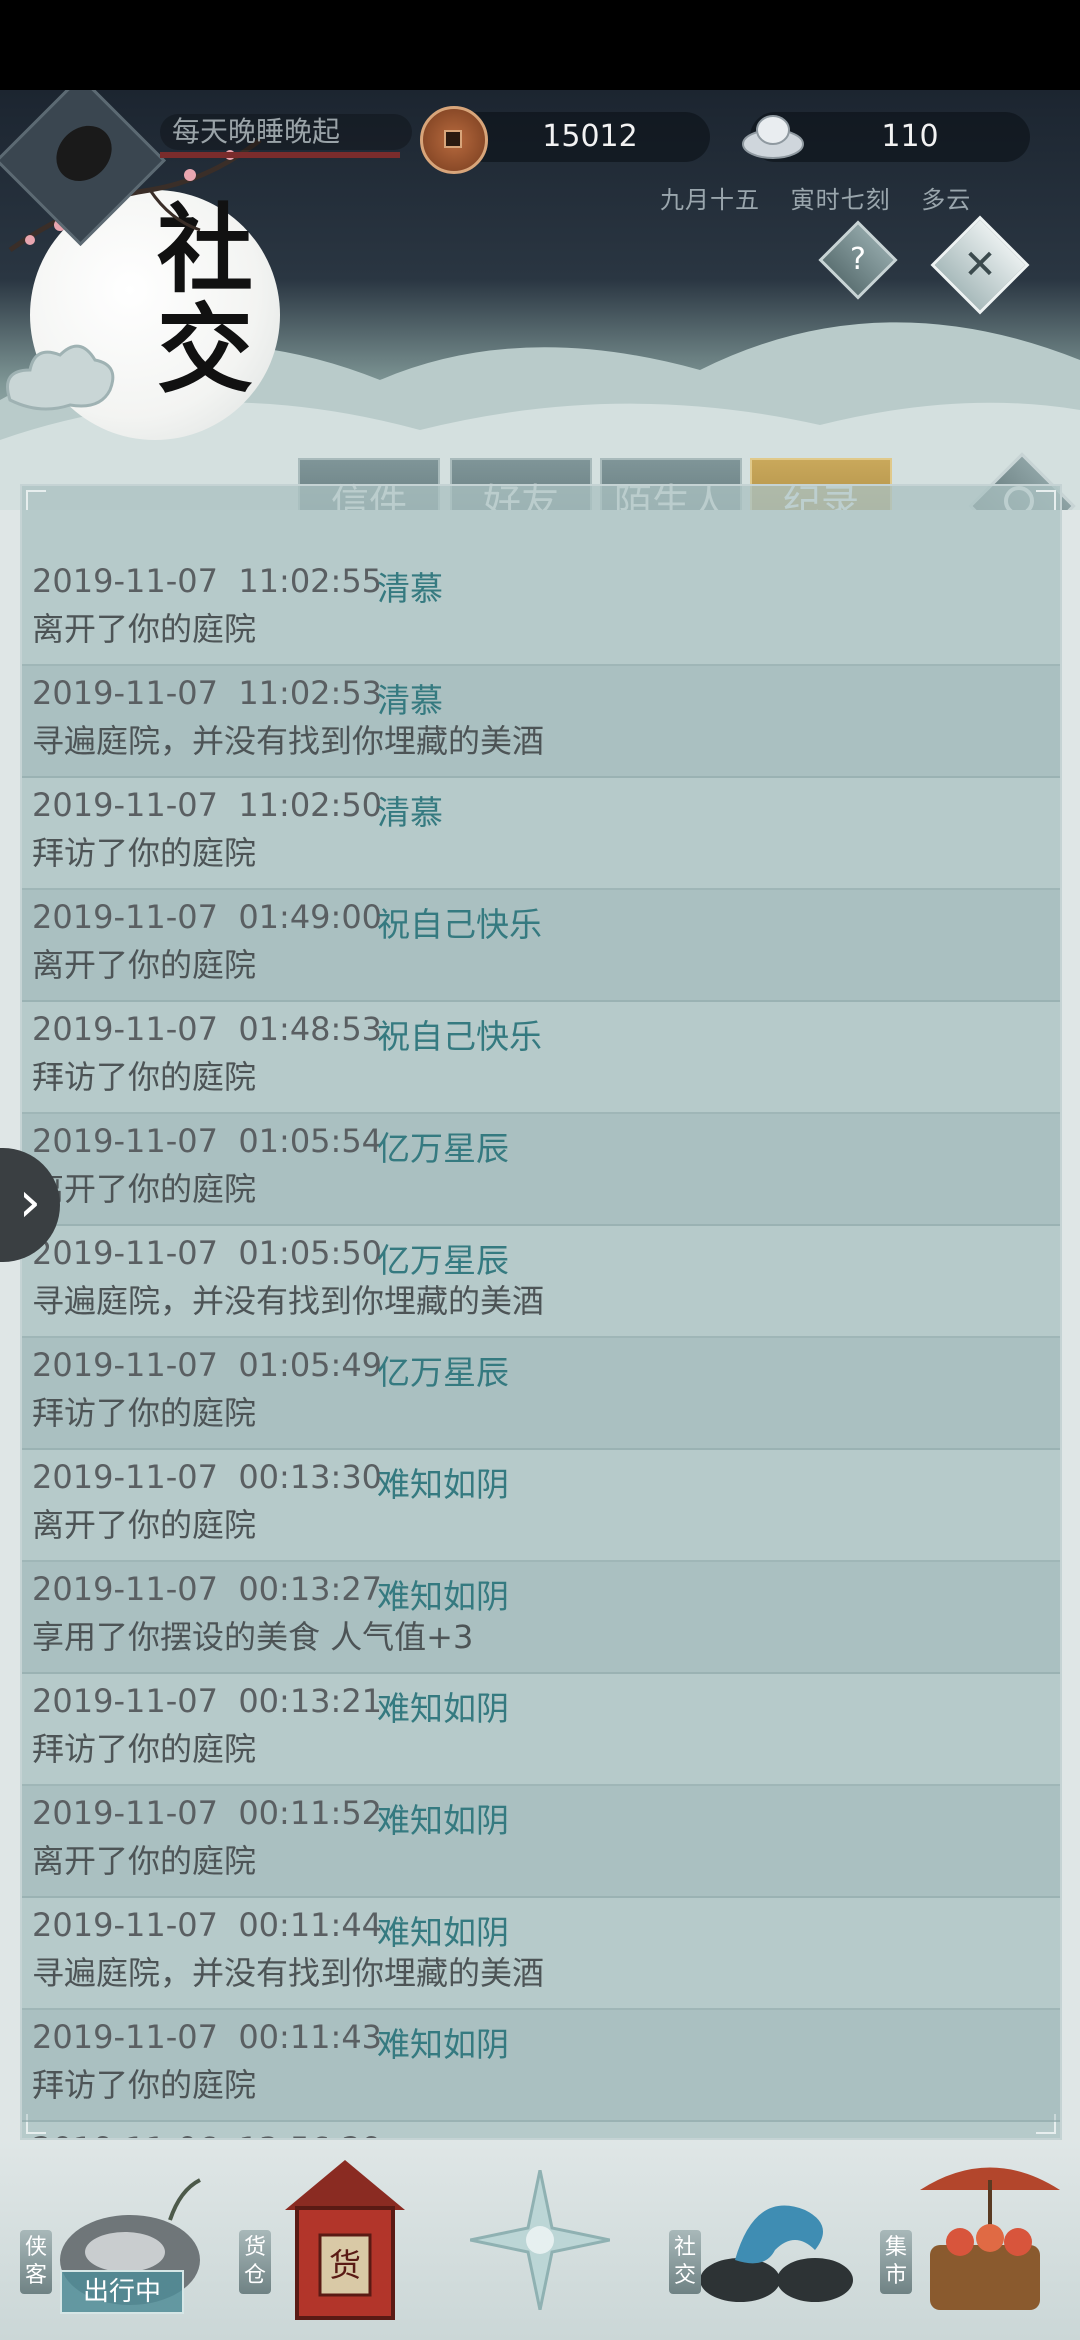  What do you see at coordinates (454, 140) in the screenshot?
I see `copper-coin-icon` at bounding box center [454, 140].